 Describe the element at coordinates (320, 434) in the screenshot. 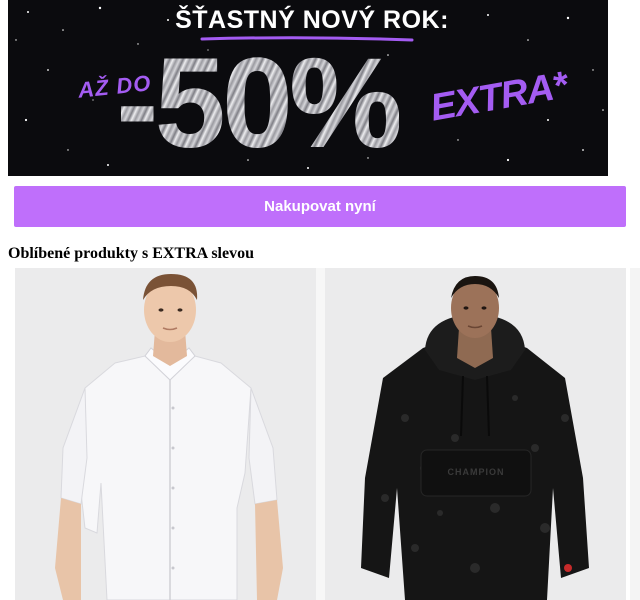

I see `grid-gap` at that location.